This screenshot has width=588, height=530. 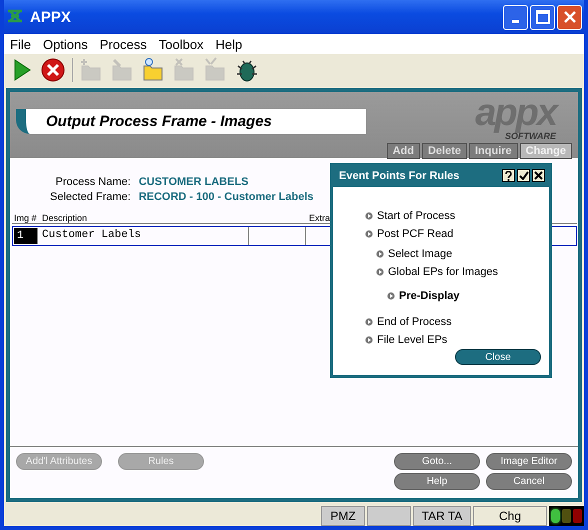 What do you see at coordinates (510, 516) in the screenshot?
I see `status-cell: Chg` at bounding box center [510, 516].